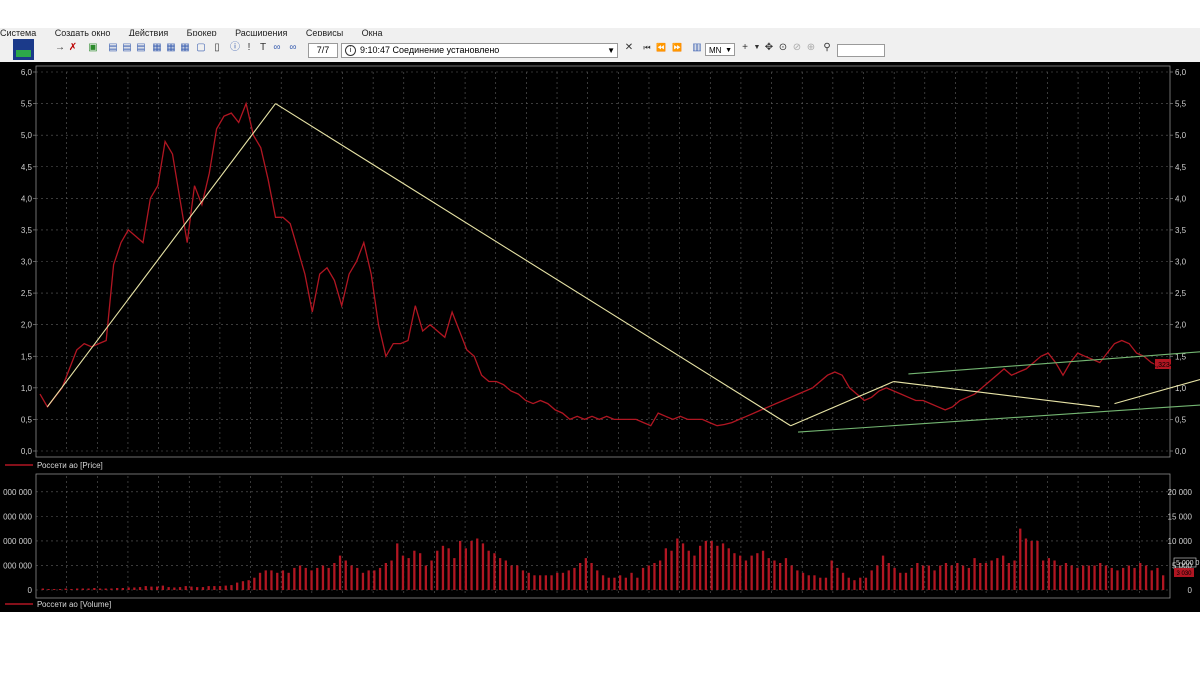 The height and width of the screenshot is (675, 1200). Describe the element at coordinates (263, 48) in the screenshot. I see `font-icon: T` at that location.